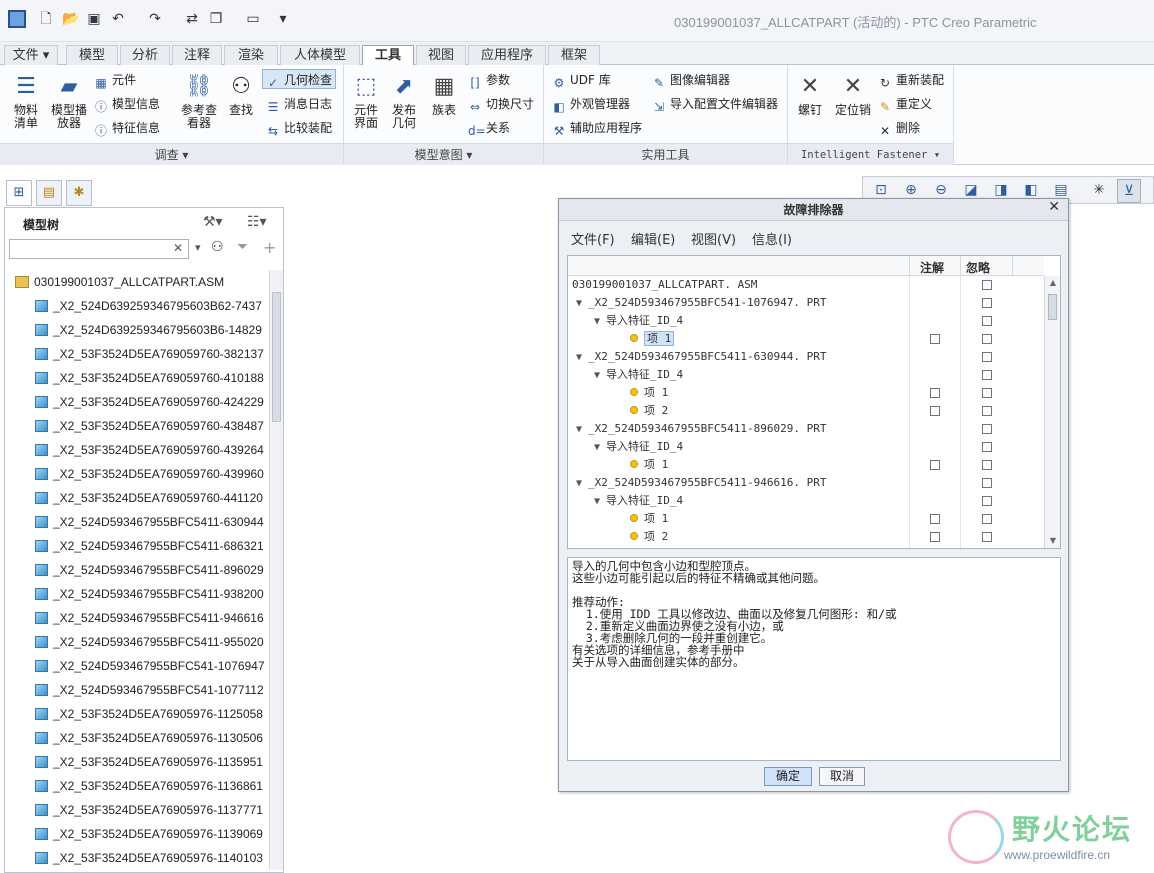 The width and height of the screenshot is (1154, 873). Describe the element at coordinates (137, 306) in the screenshot. I see `tree-item: _X2_524D639259346795603B62-7437` at that location.